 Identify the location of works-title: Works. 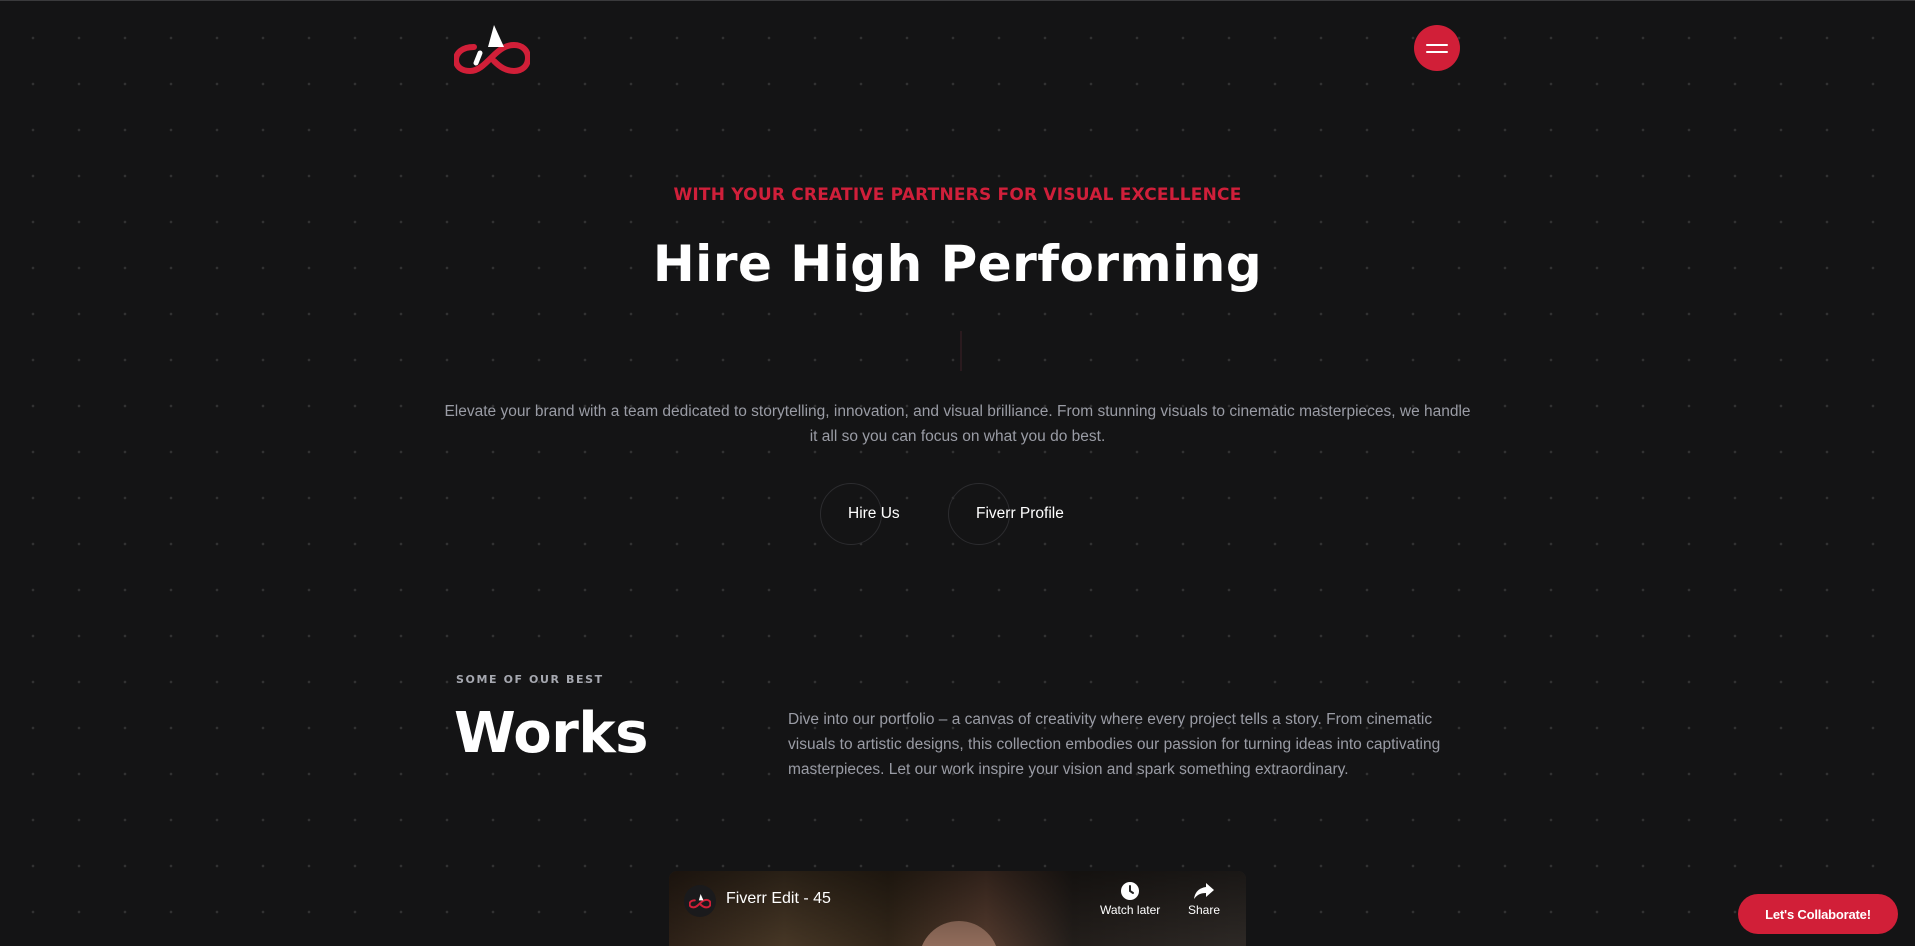
(551, 733).